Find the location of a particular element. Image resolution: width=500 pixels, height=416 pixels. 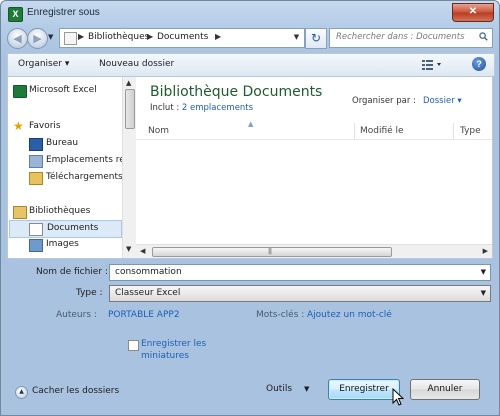

sidebar-item-telechargements: Téléchargements is located at coordinates (65, 178).